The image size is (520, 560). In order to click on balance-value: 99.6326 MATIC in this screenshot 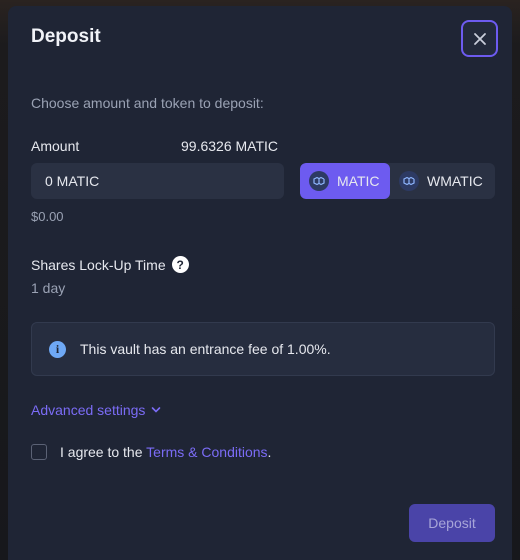, I will do `click(230, 146)`.